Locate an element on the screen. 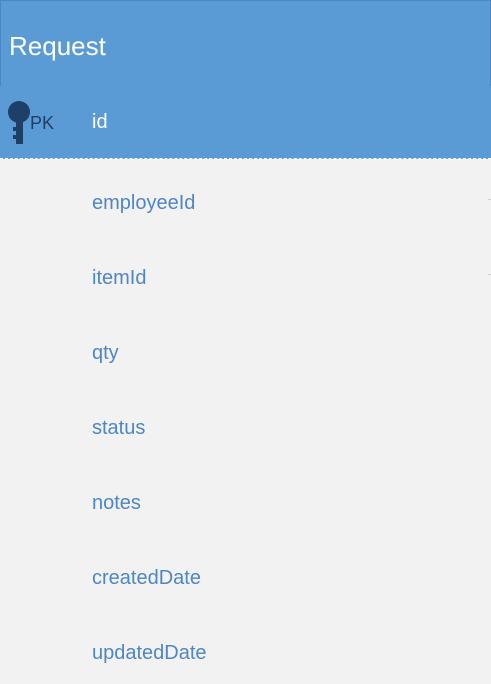  field-updateddate: updatedDate is located at coordinates (149, 653).